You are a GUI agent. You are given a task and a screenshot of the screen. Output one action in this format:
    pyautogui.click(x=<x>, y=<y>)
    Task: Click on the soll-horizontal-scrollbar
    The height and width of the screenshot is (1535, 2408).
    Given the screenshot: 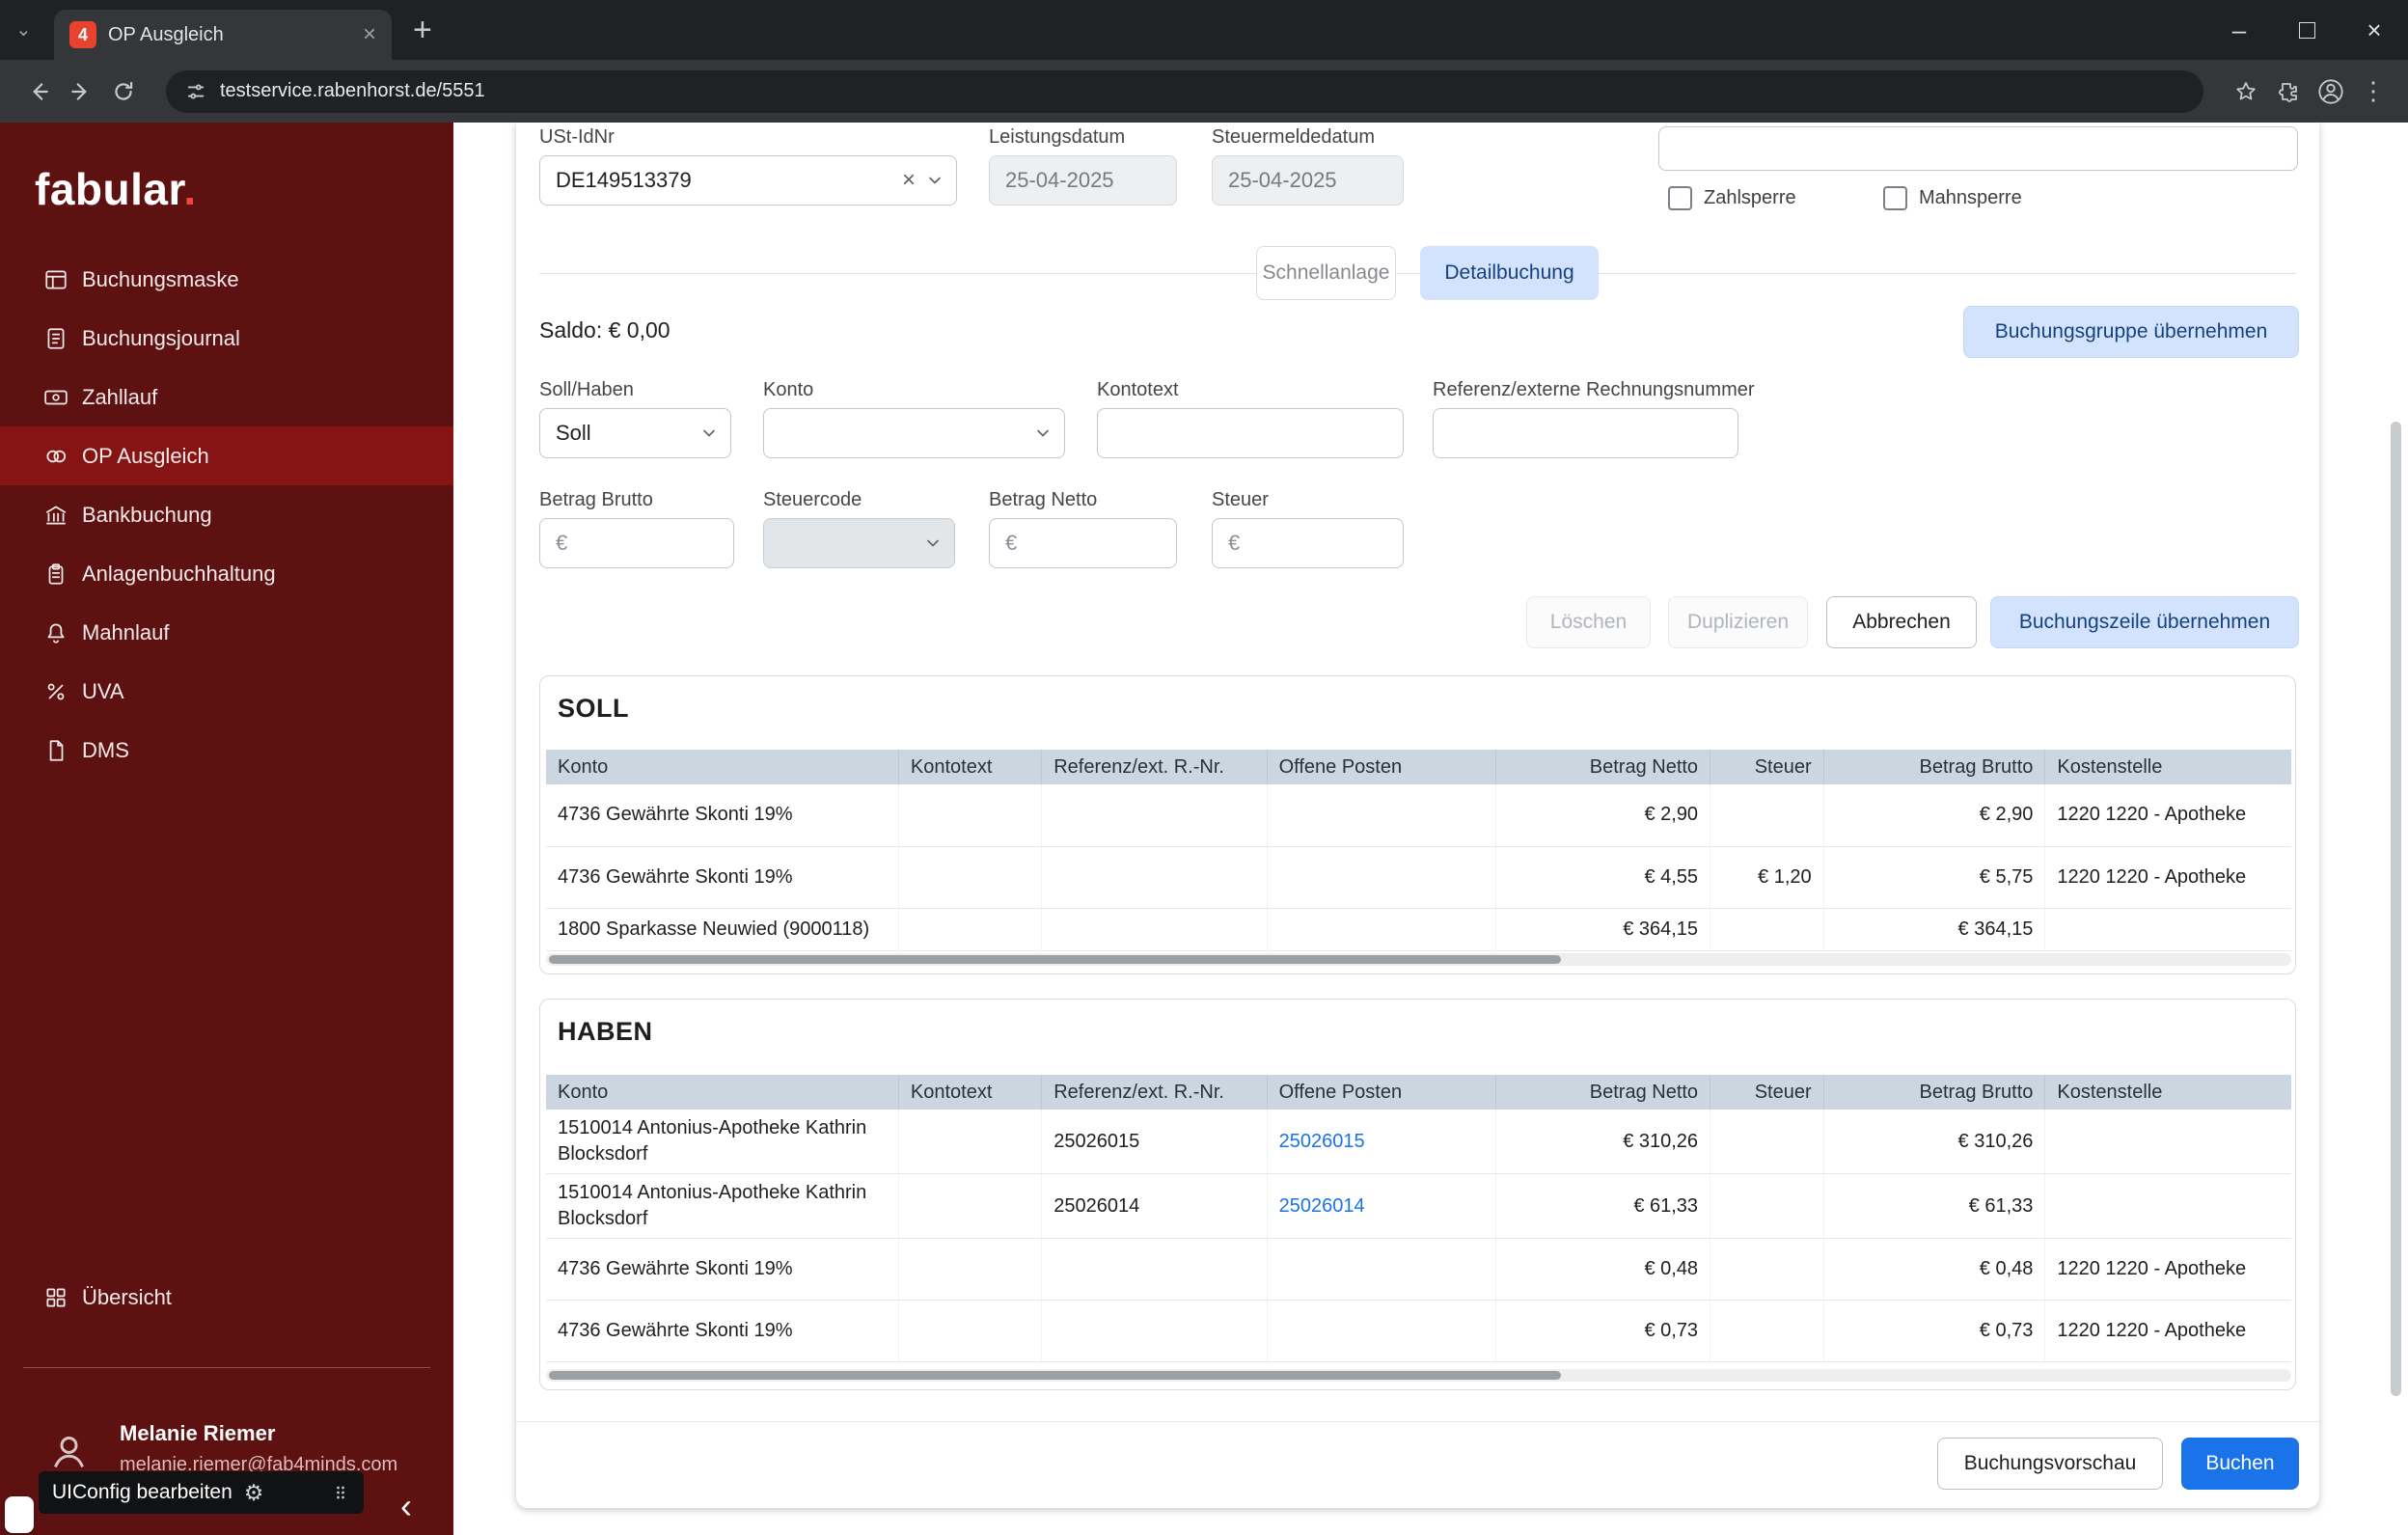 What is the action you would take?
    pyautogui.click(x=1418, y=959)
    